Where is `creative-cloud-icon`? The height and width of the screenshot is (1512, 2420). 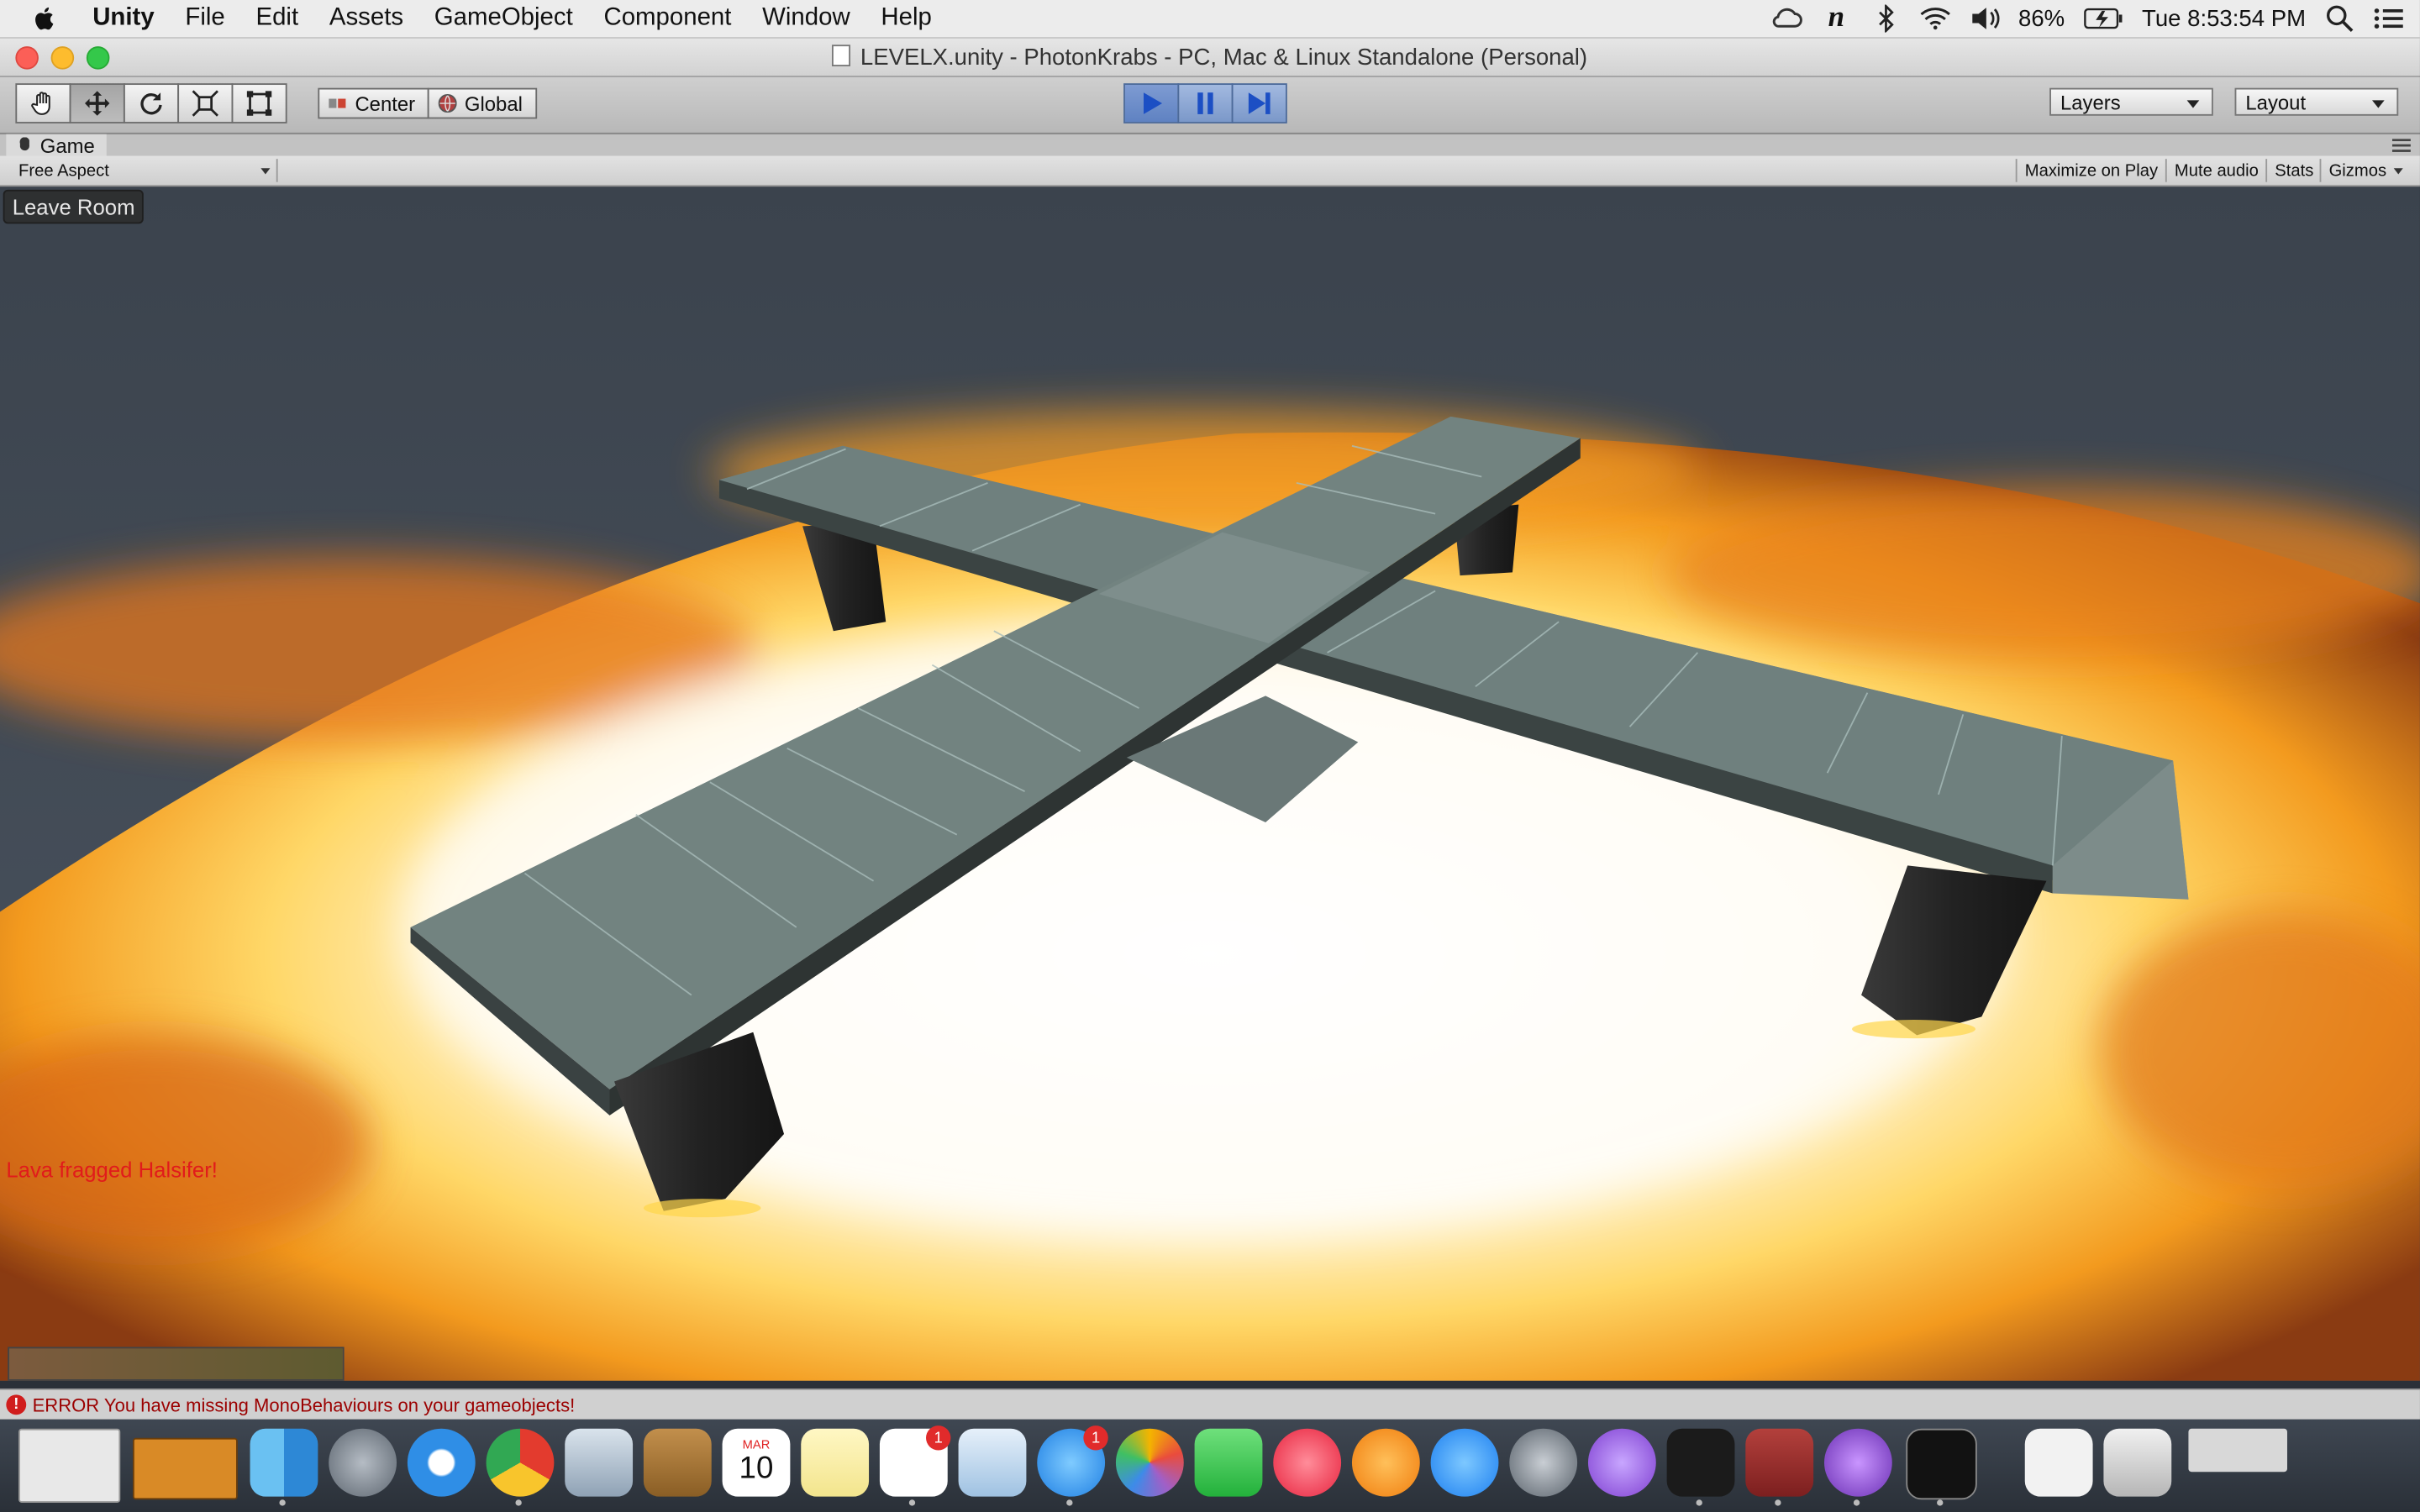 creative-cloud-icon is located at coordinates (1787, 18).